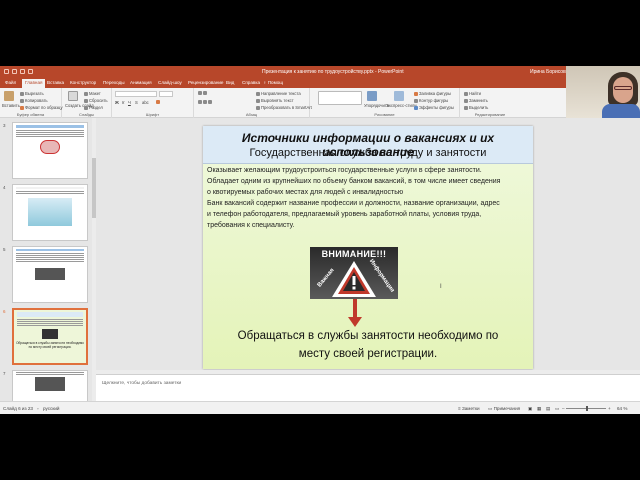 The image size is (640, 480). I want to click on scissors-icon, so click(22, 93).